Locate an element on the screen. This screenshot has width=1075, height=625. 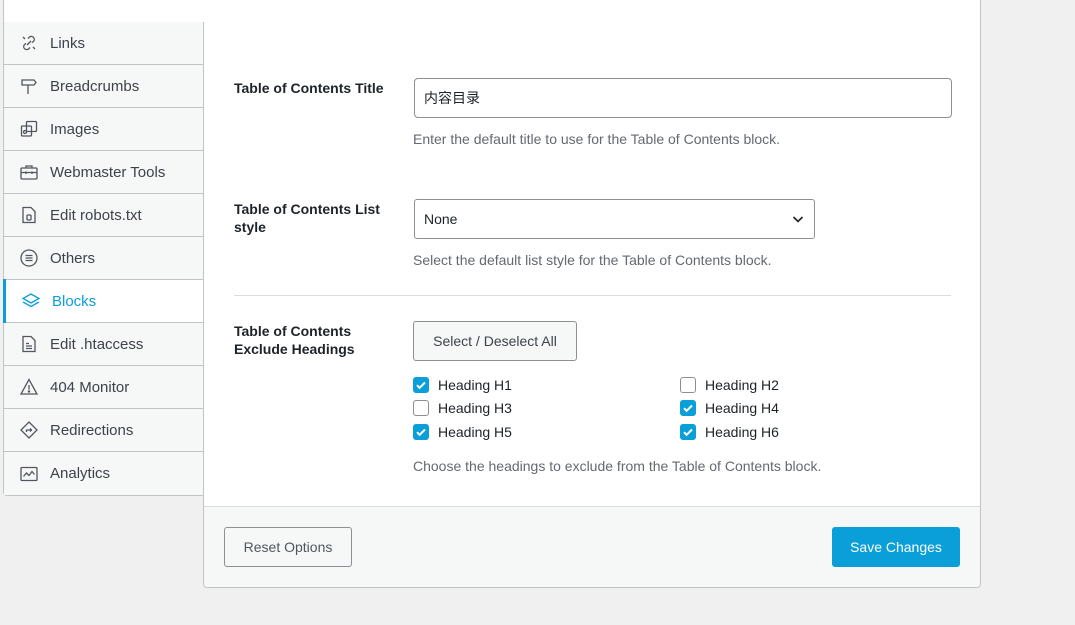
sidebar-item-edit-htaccess: Edit .htaccess is located at coordinates (104, 344).